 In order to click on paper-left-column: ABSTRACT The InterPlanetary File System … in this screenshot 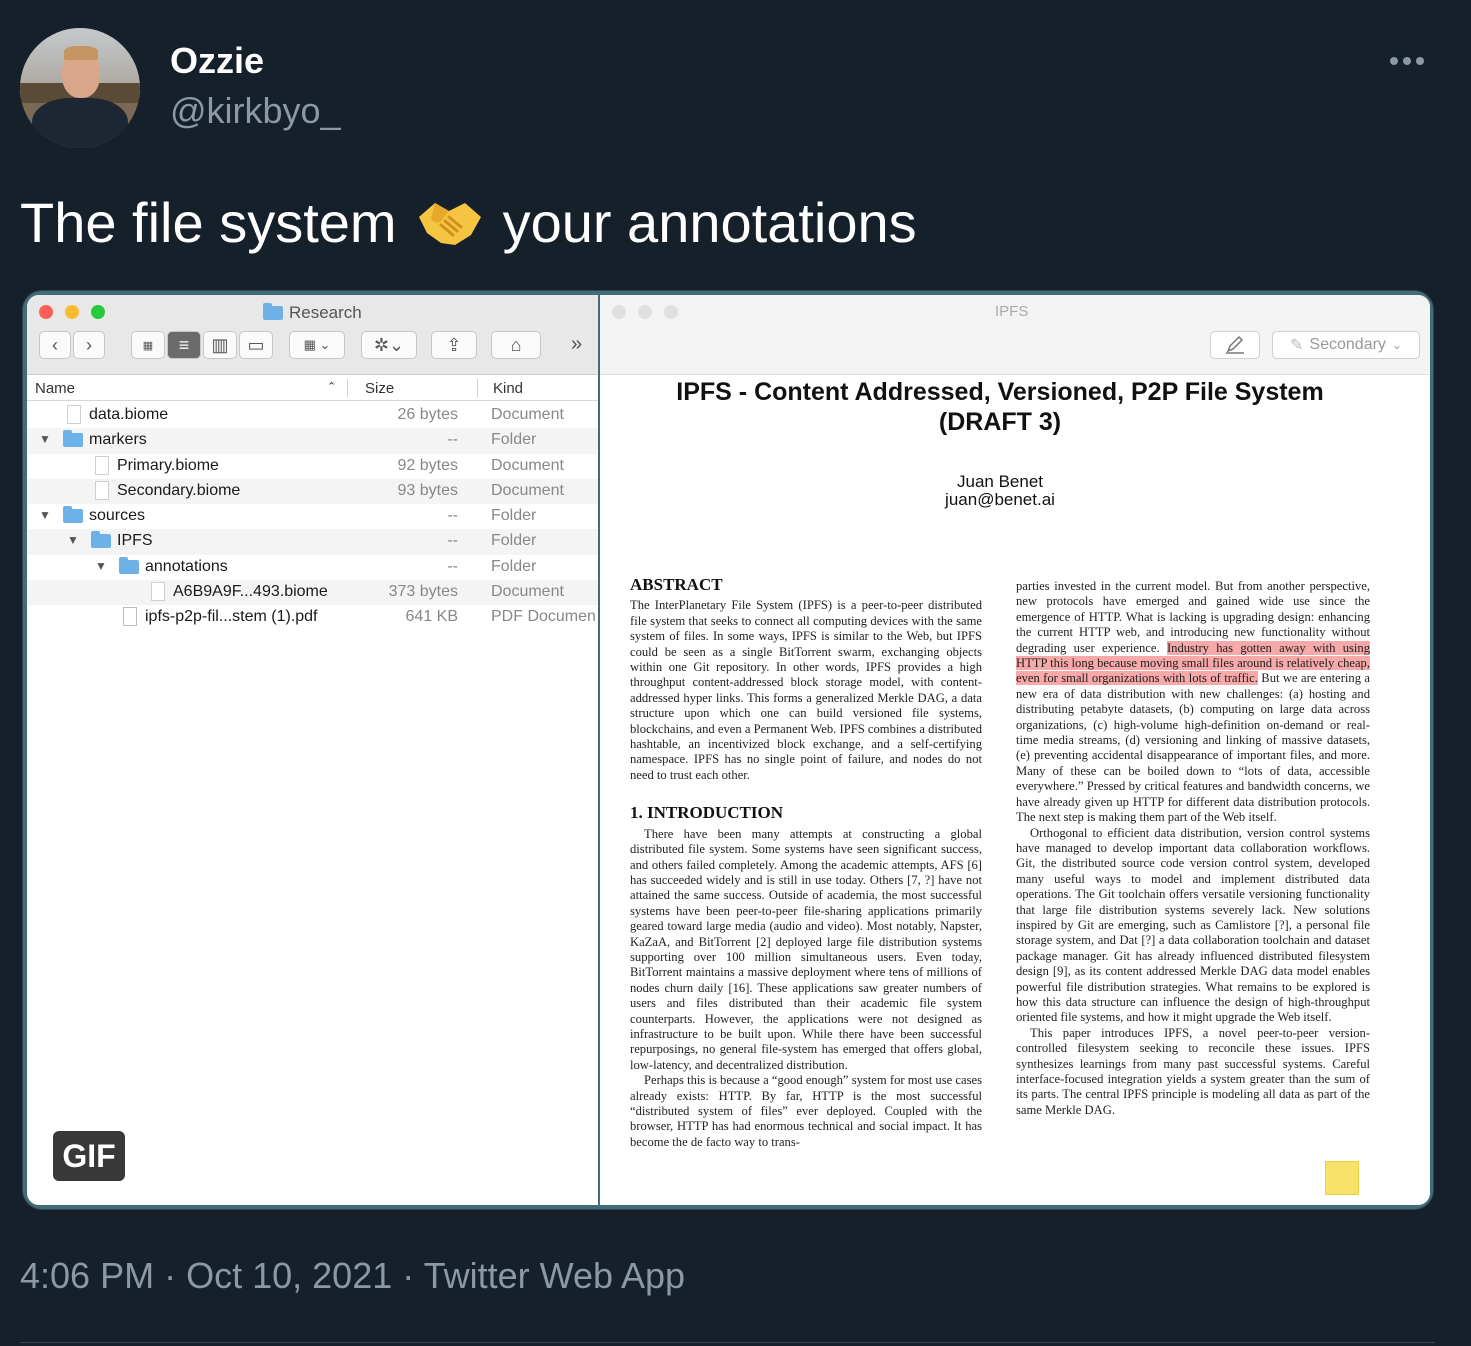, I will do `click(806, 889)`.